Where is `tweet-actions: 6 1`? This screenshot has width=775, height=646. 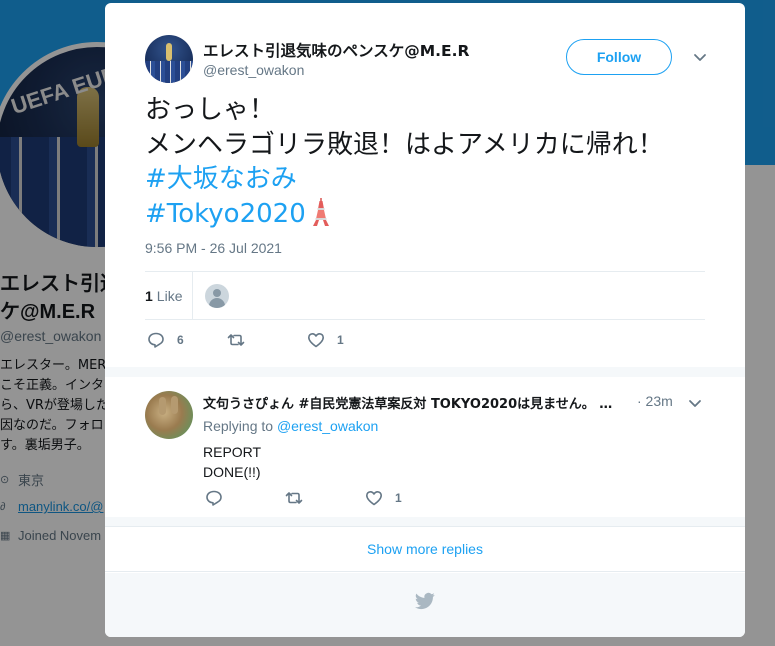
tweet-actions: 6 1 is located at coordinates (425, 341).